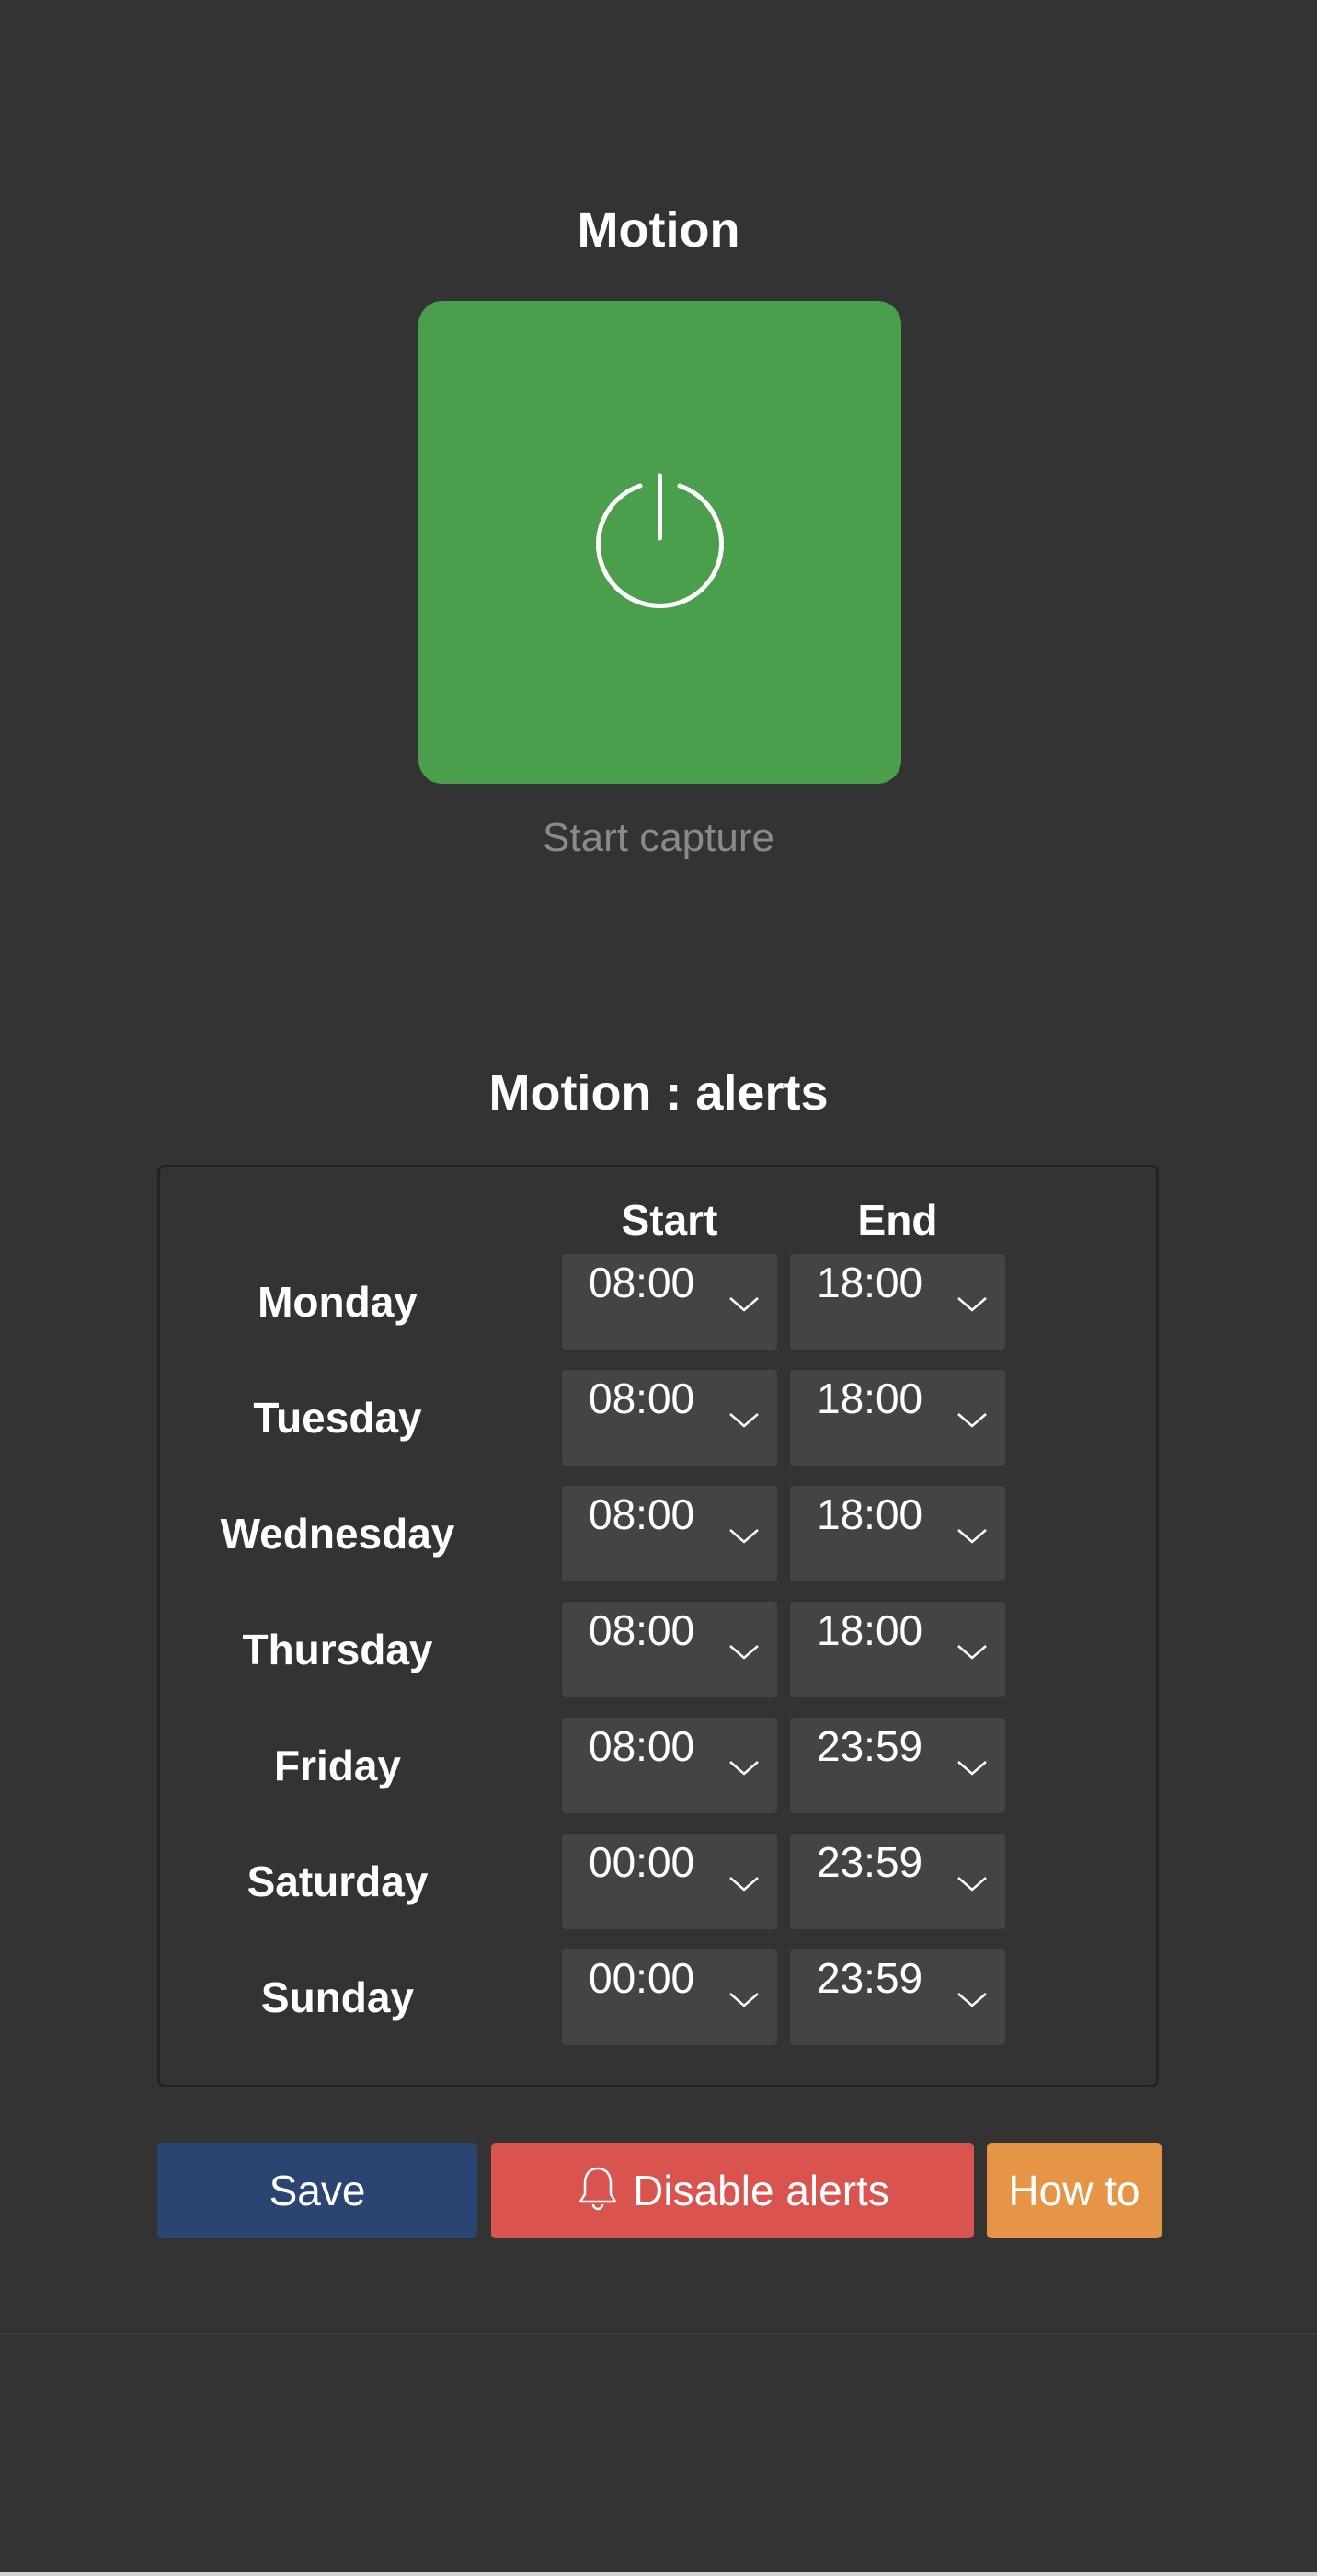  I want to click on disable-alerts-label: Disable alerts, so click(761, 2190).